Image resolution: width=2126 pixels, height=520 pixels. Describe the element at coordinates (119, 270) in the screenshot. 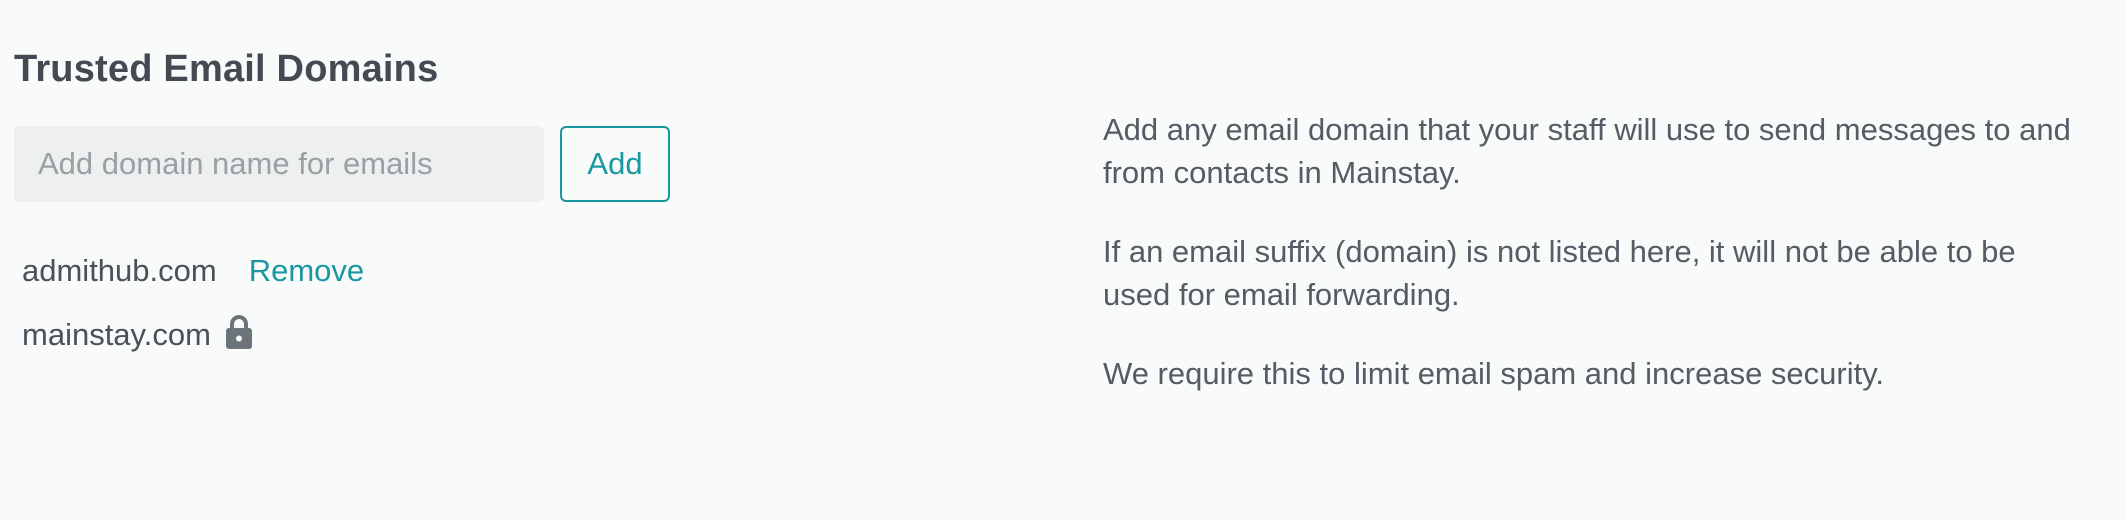

I see `domain-name: admithub.com` at that location.